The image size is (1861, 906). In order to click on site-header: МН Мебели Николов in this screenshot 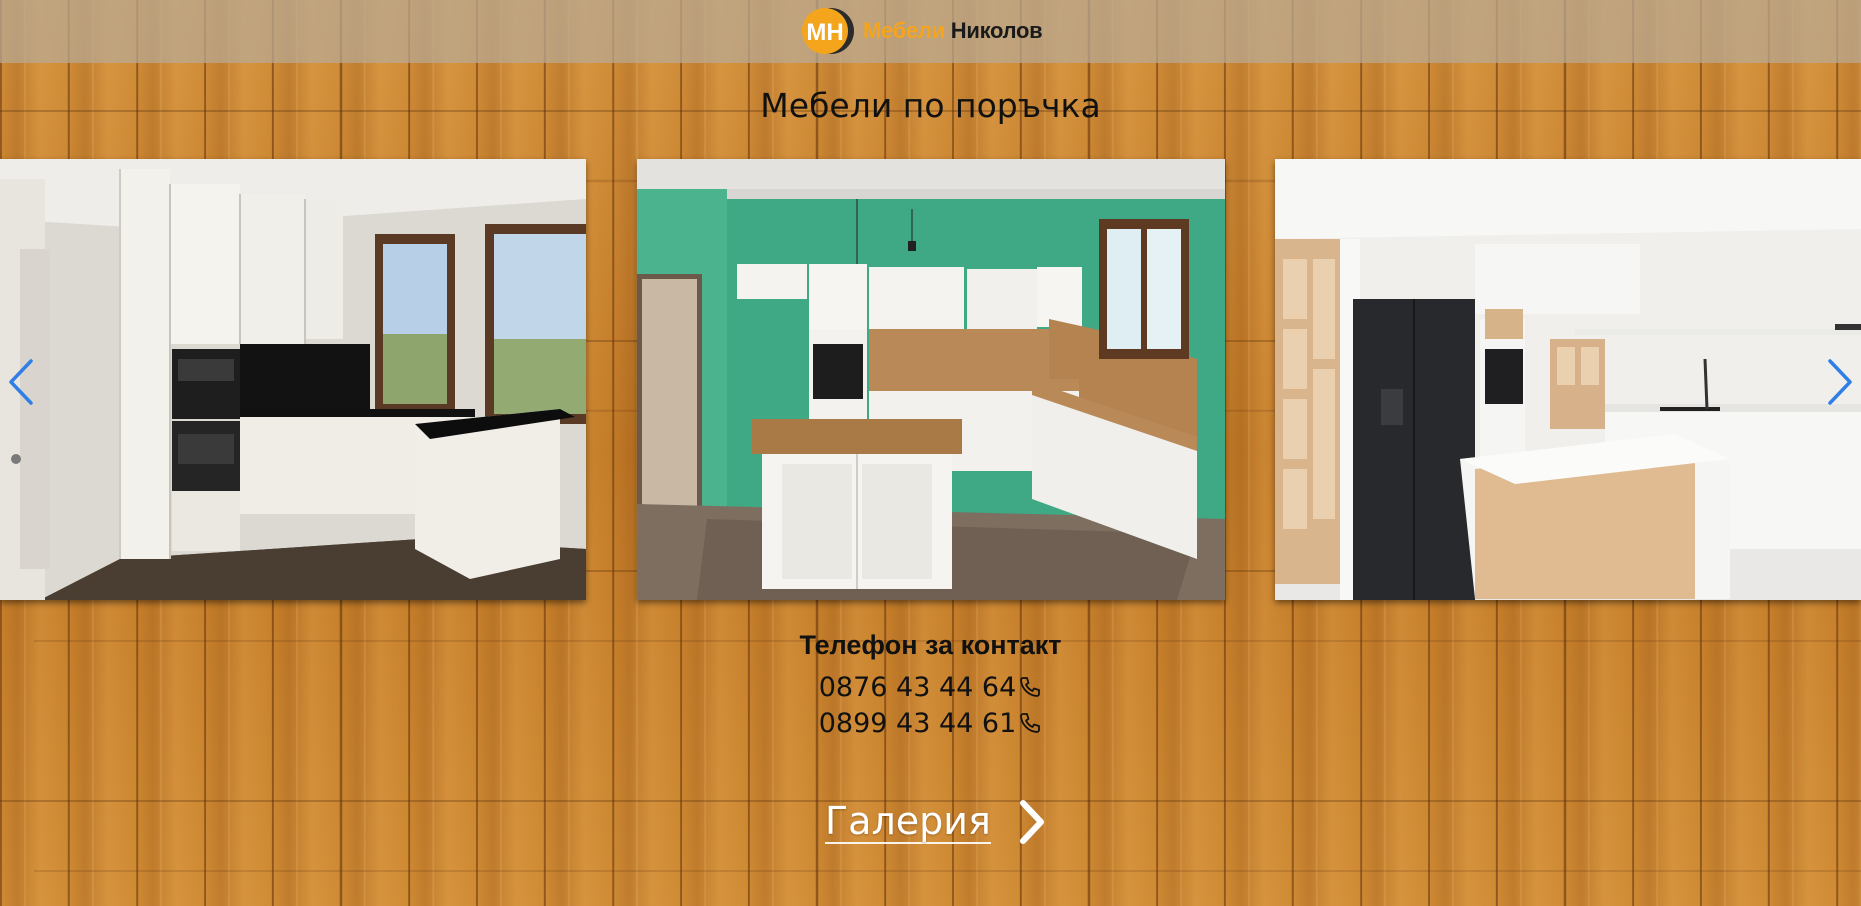, I will do `click(930, 31)`.